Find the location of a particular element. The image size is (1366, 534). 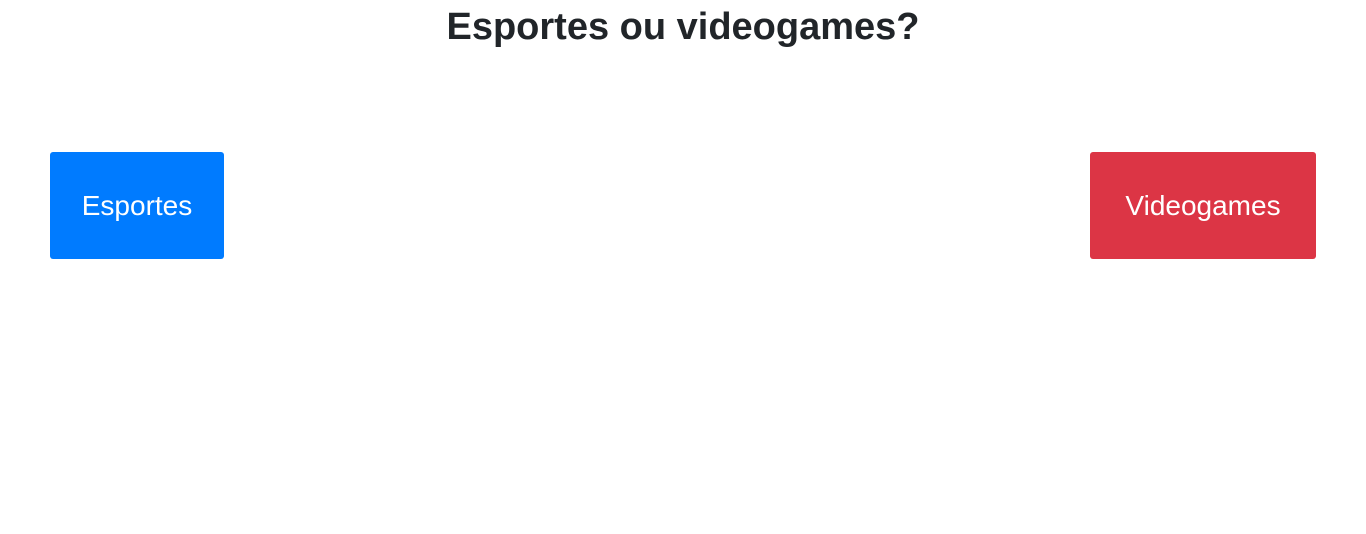

videogames-button: Videogames is located at coordinates (1203, 205).